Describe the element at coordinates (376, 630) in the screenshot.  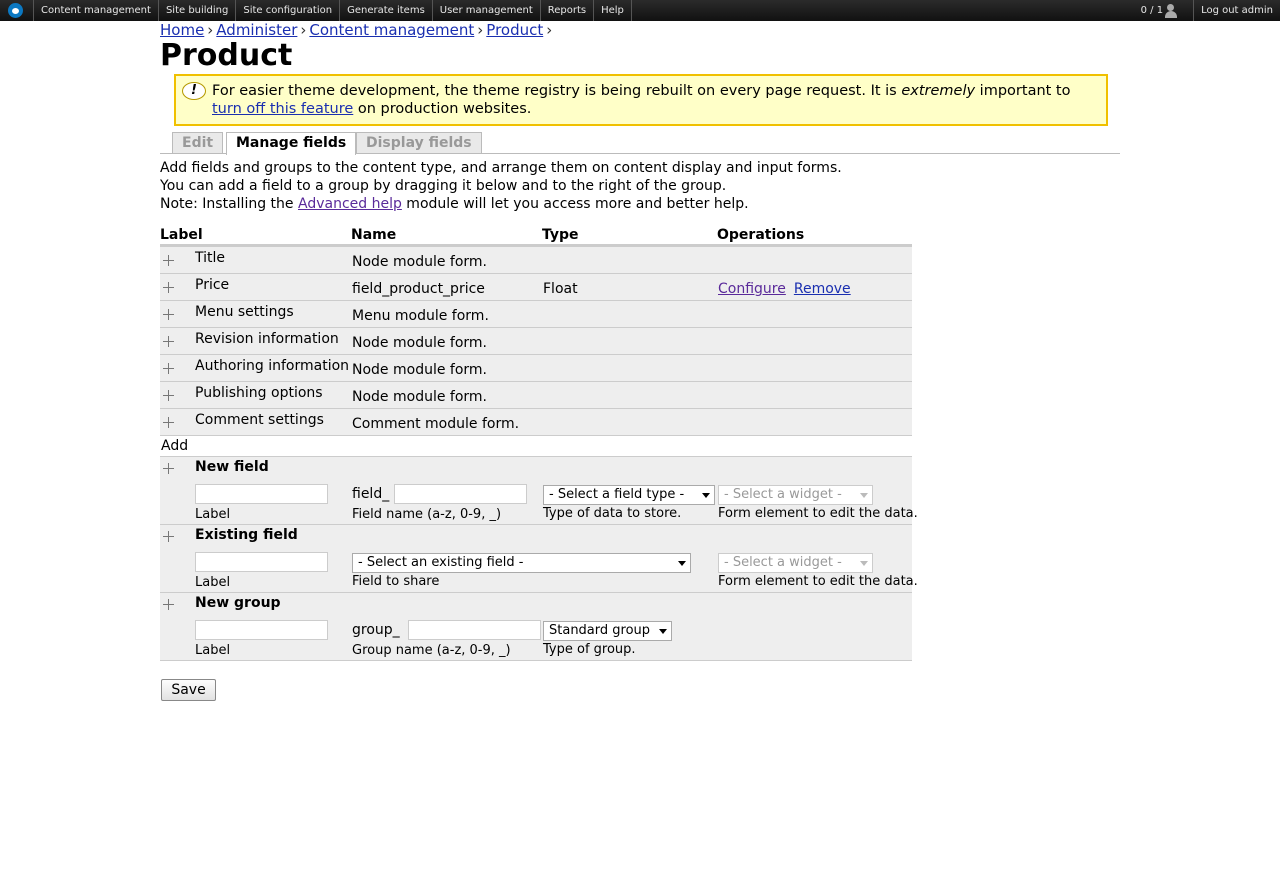
I see `group-prefix: group_` at that location.